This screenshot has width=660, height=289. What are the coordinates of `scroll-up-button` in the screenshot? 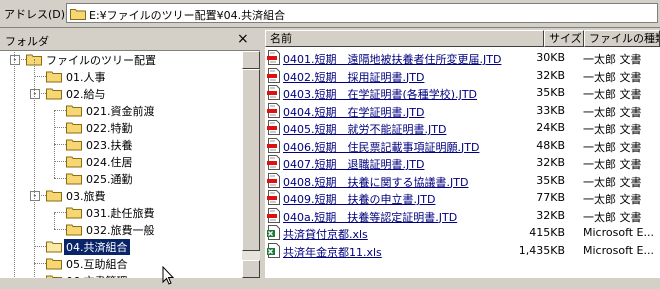 It's located at (251, 60).